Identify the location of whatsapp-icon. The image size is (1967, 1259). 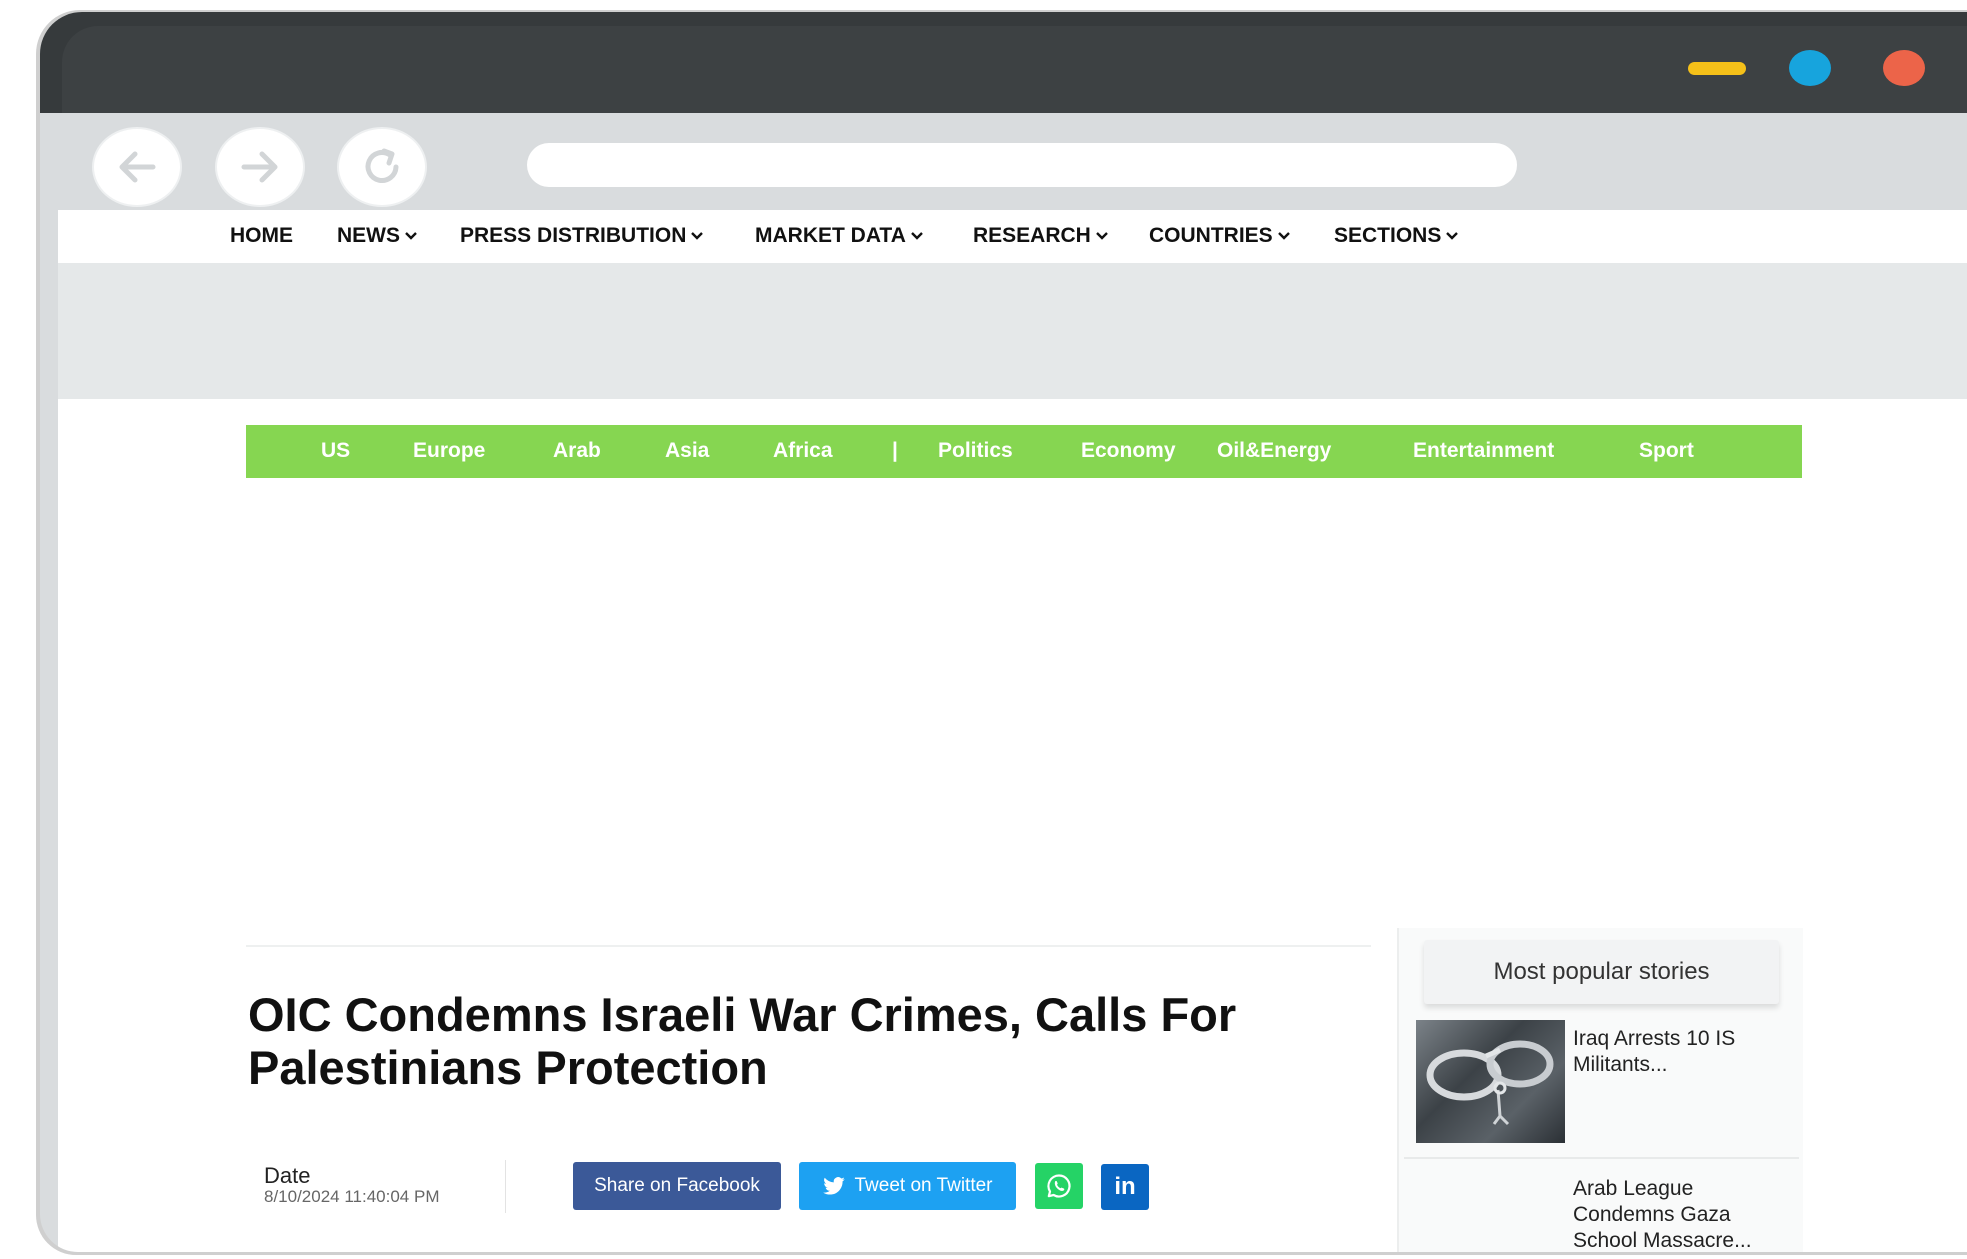
(1059, 1186).